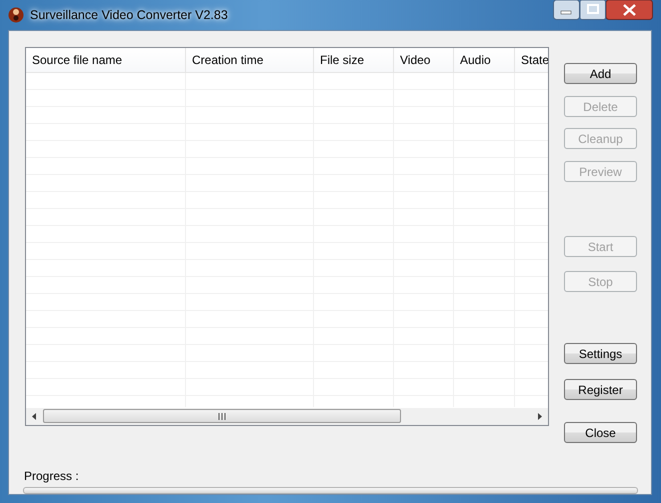 The image size is (661, 503). I want to click on column-header: File size, so click(342, 60).